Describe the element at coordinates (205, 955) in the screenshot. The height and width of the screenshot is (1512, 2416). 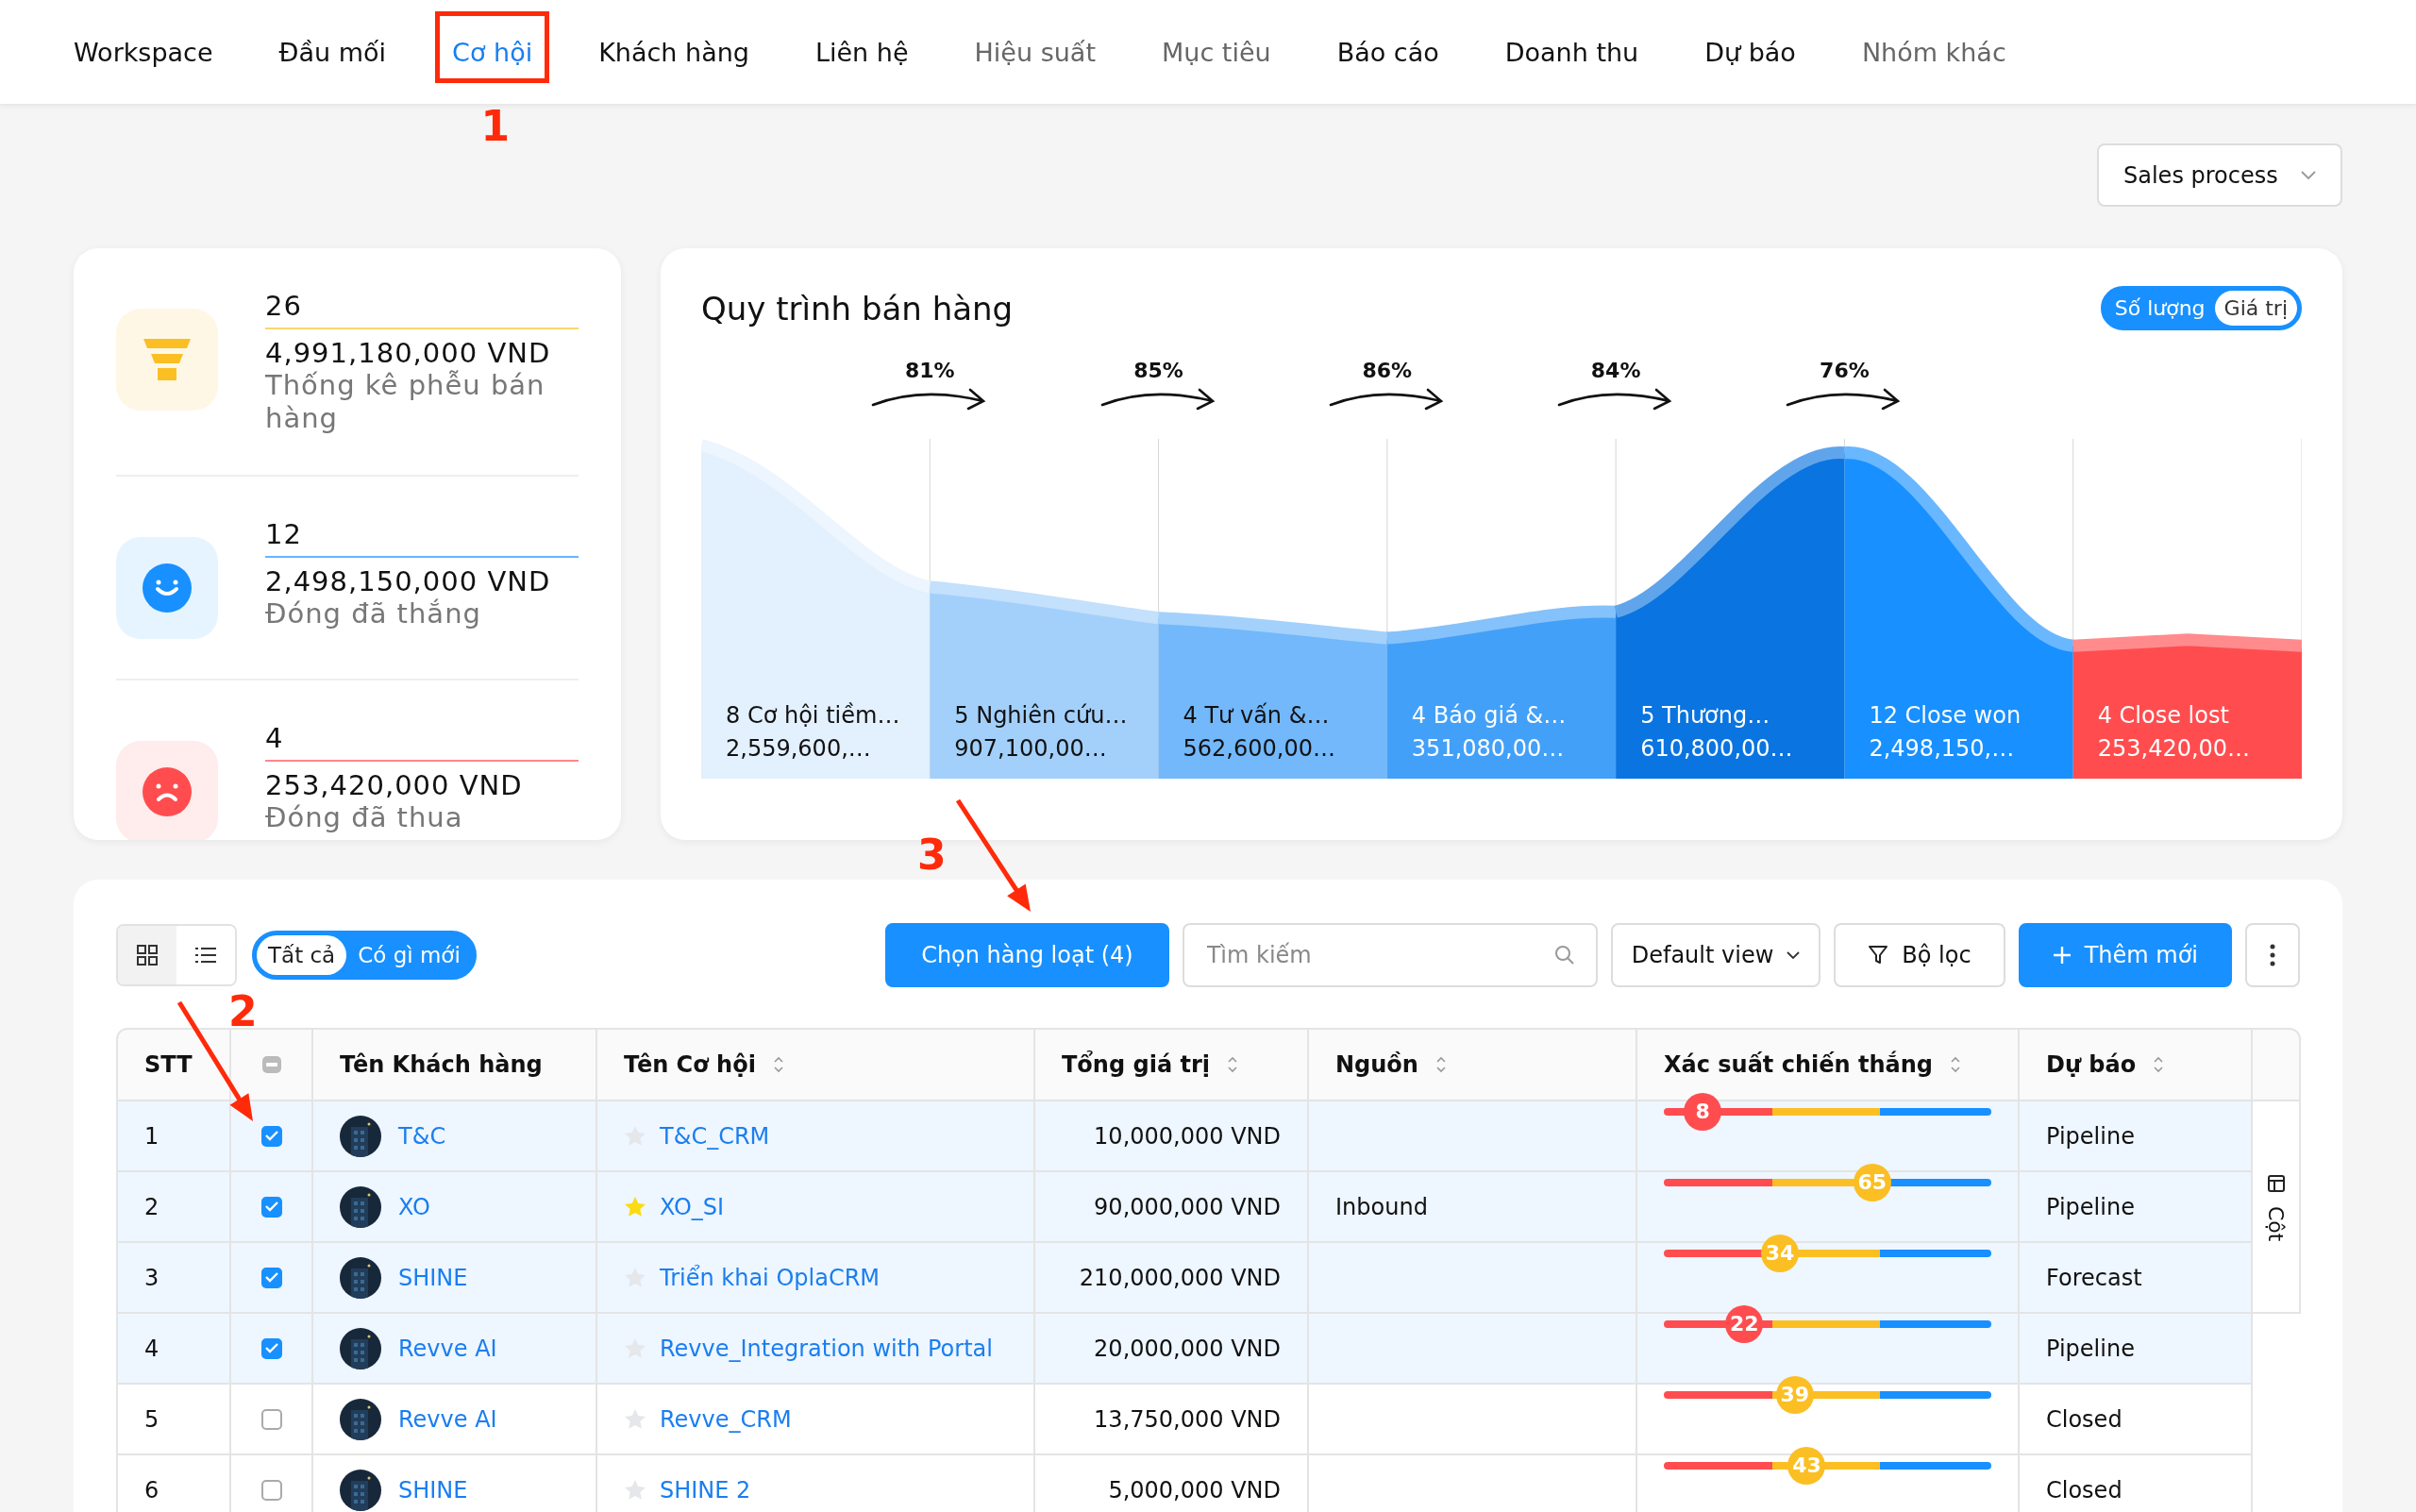
I see `list-icon` at that location.